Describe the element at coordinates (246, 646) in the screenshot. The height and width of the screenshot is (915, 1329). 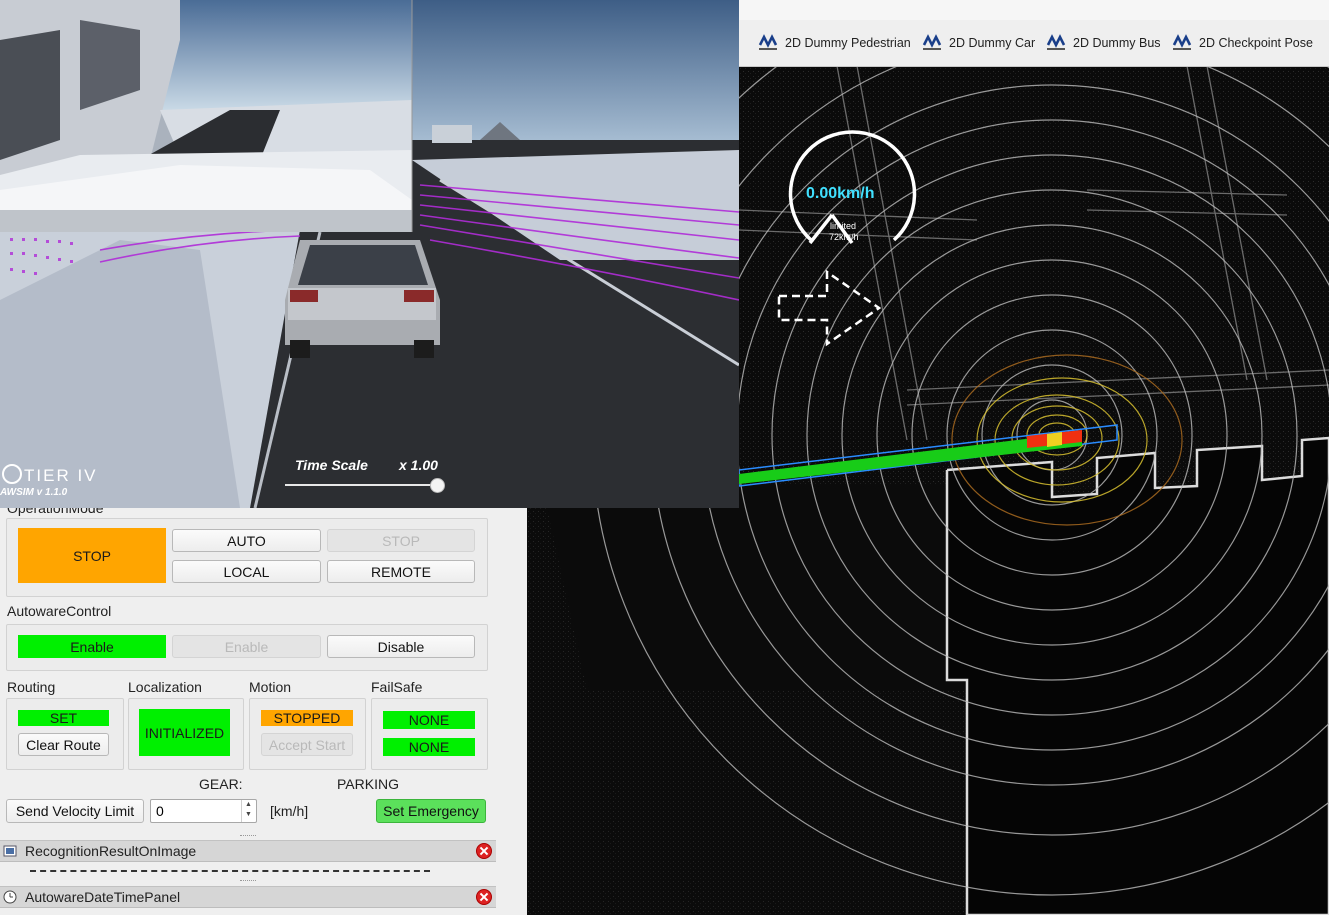
I see `enable-button: Enable` at that location.